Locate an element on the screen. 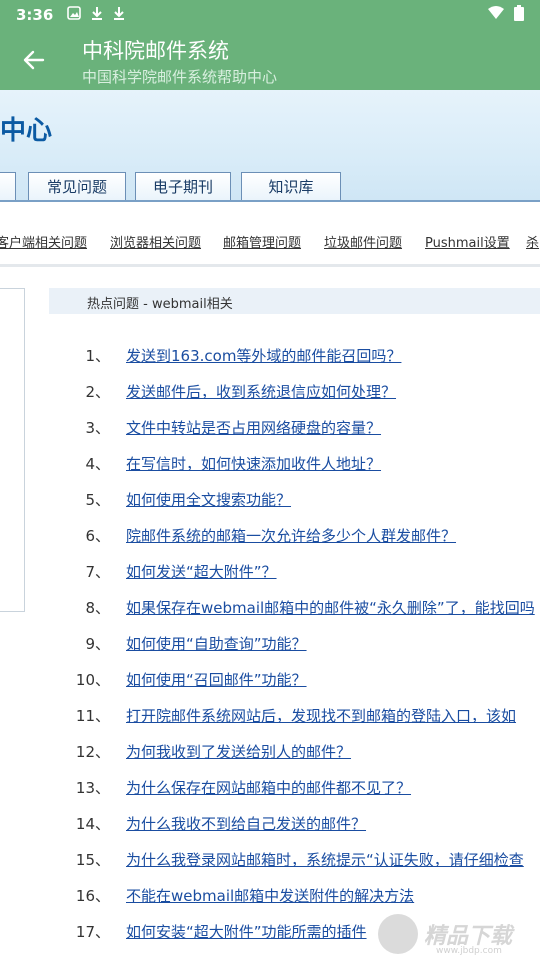 The width and height of the screenshot is (540, 960). list-item: 6、 院邮件系统的邮箱一次允许给多少个人群发邮件？ is located at coordinates (271, 535).